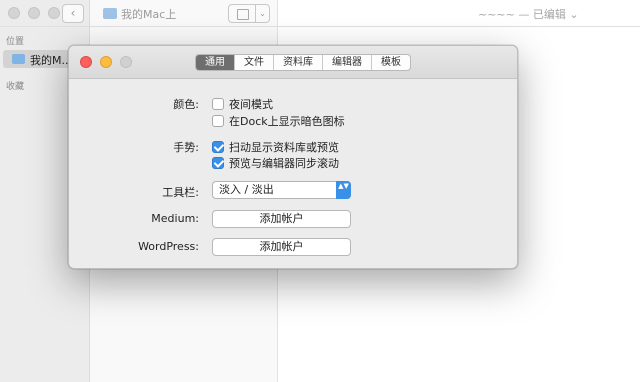  What do you see at coordinates (346, 62) in the screenshot?
I see `tab-editor: 编辑器` at bounding box center [346, 62].